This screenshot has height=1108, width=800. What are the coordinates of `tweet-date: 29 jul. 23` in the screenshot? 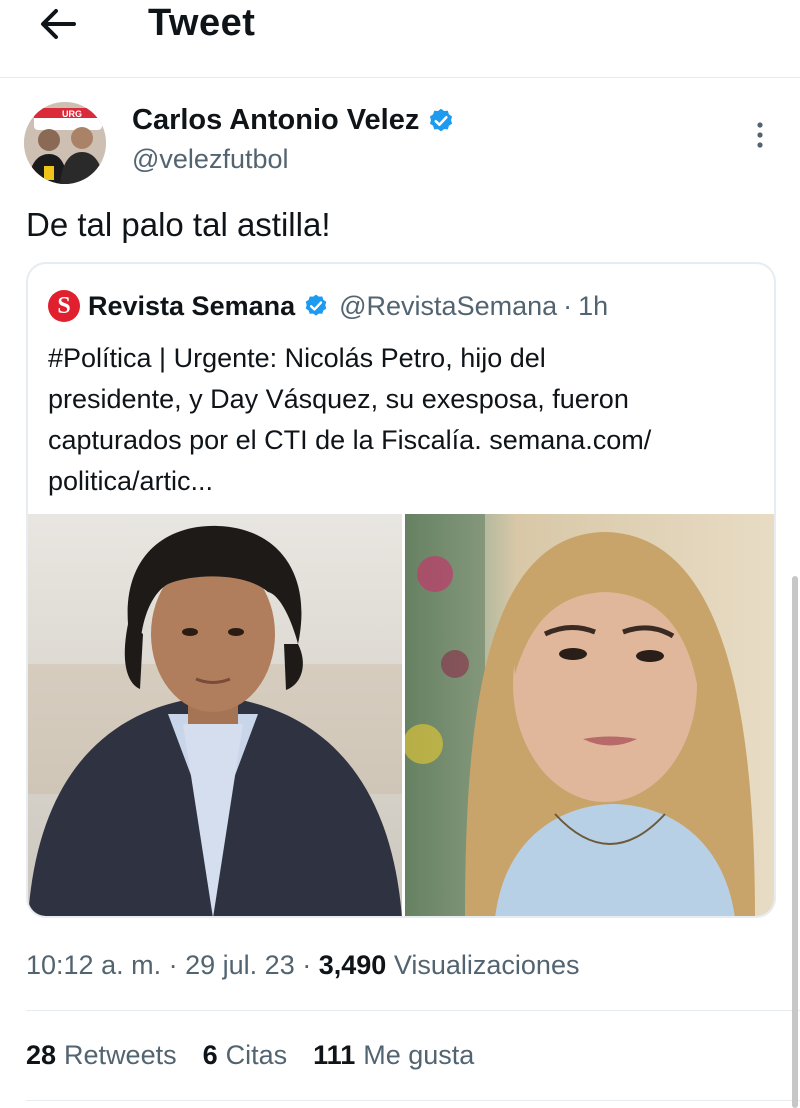 It's located at (240, 965).